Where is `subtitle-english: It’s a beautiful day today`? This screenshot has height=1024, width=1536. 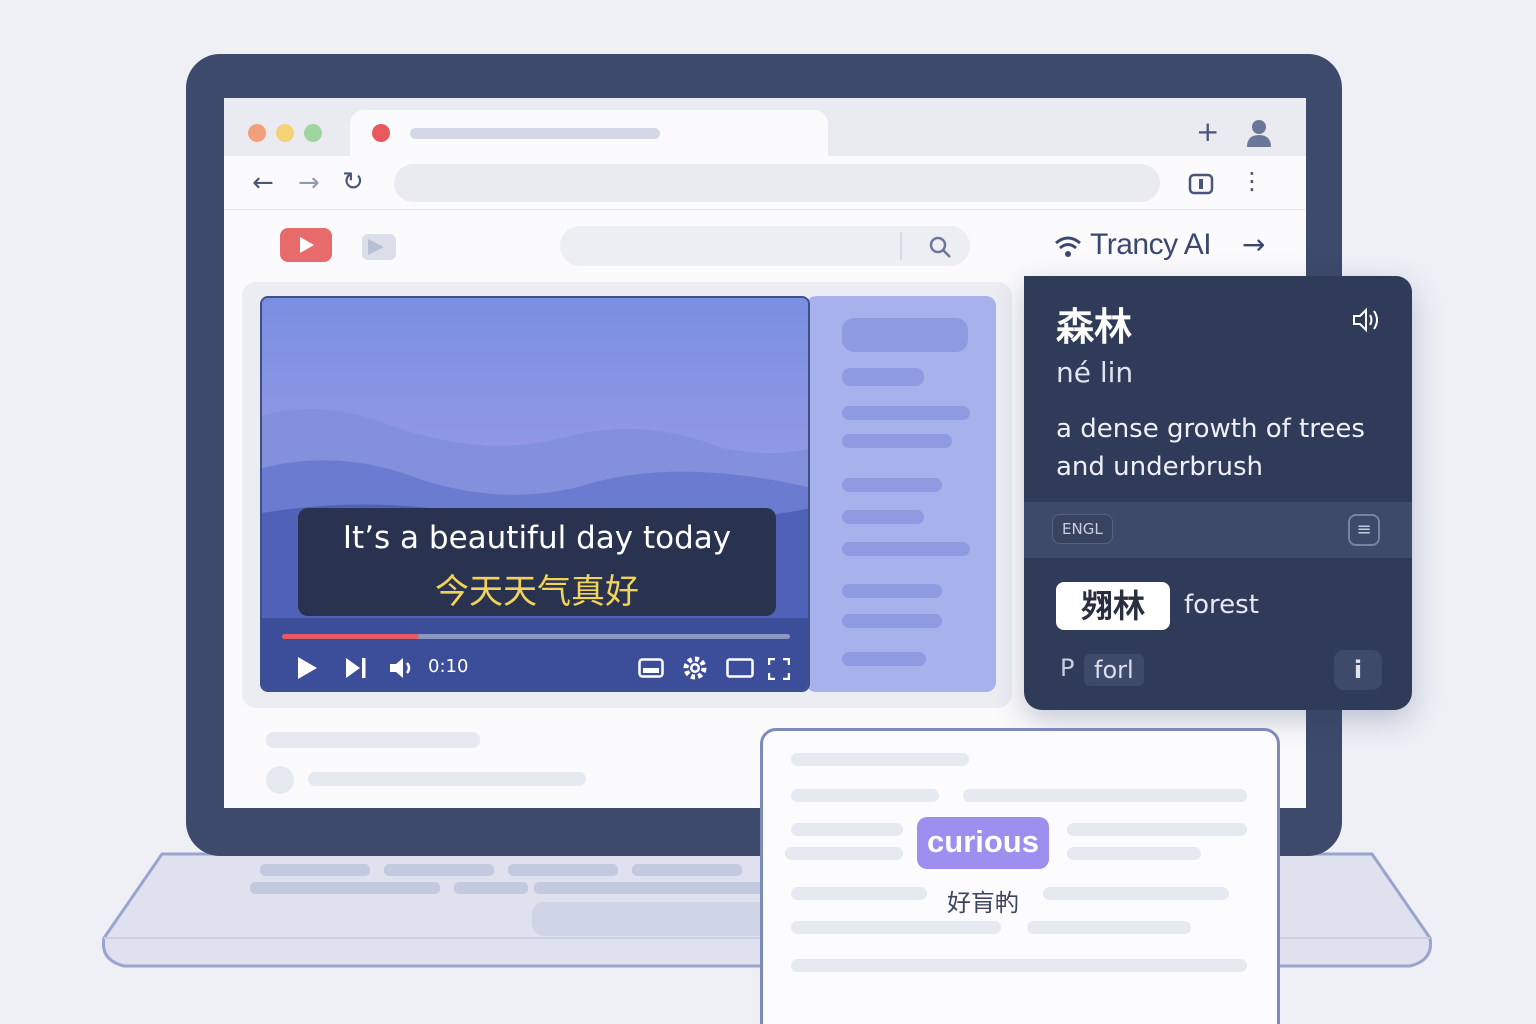 subtitle-english: It’s a beautiful day today is located at coordinates (537, 538).